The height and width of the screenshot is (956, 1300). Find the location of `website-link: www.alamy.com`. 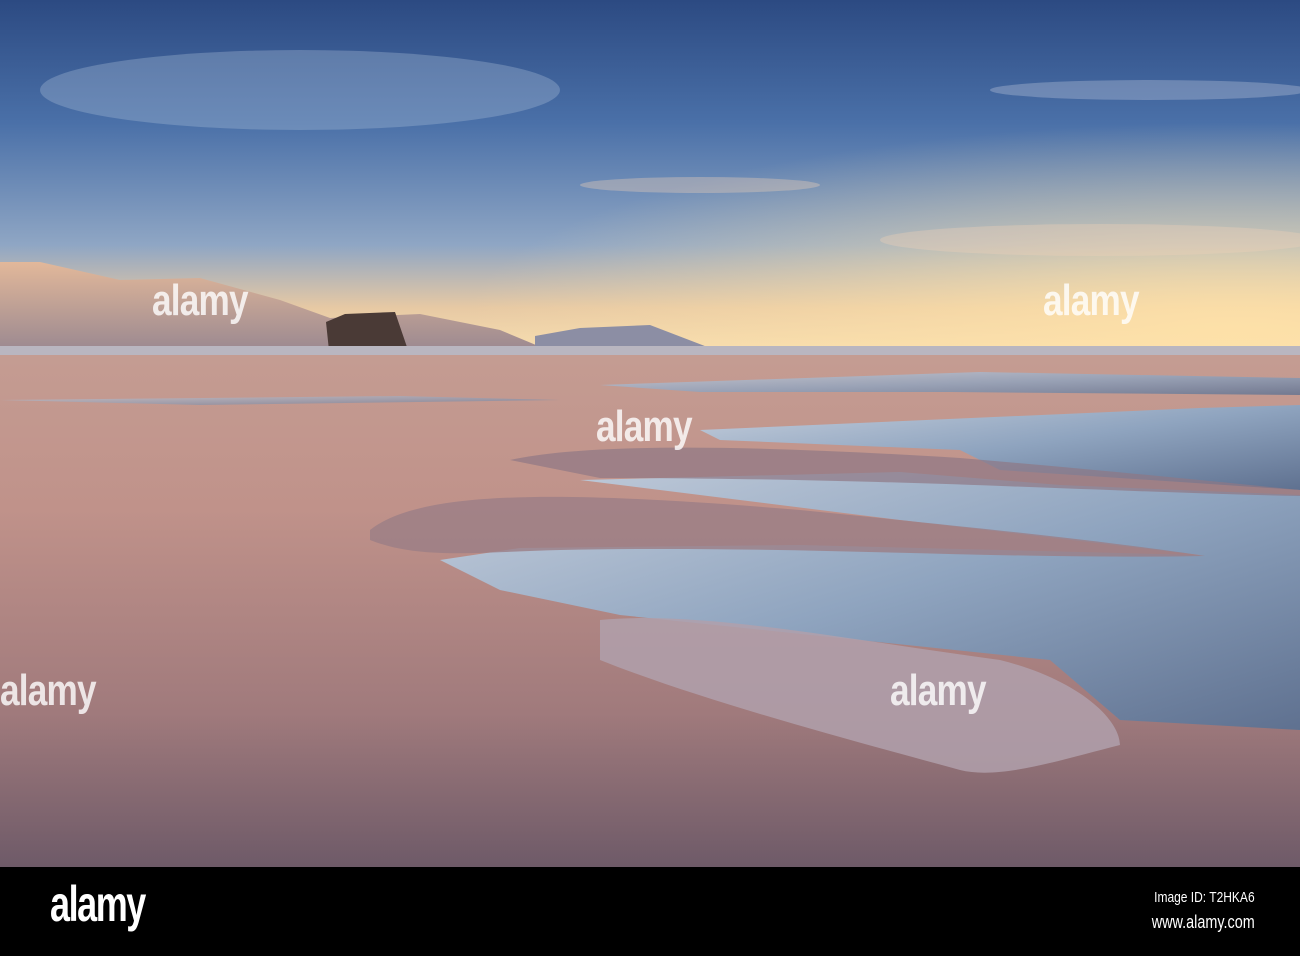

website-link: www.alamy.com is located at coordinates (1203, 922).